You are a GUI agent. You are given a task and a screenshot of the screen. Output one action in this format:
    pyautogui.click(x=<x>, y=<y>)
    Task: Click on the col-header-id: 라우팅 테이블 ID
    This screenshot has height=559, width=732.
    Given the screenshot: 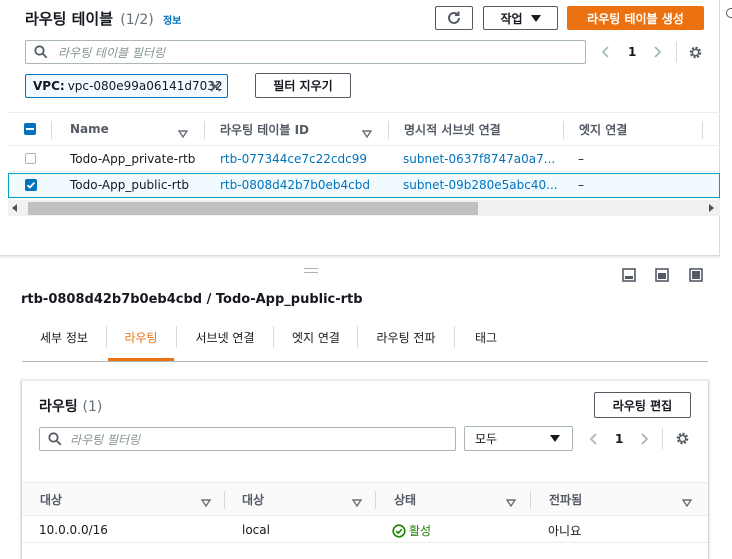 What is the action you would take?
    pyautogui.click(x=264, y=129)
    